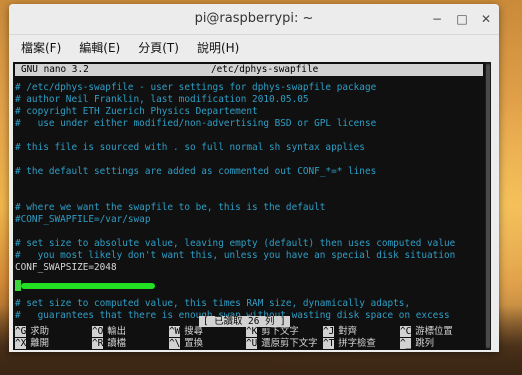  Describe the element at coordinates (329, 343) in the screenshot. I see `shortcut-key: ^T` at that location.